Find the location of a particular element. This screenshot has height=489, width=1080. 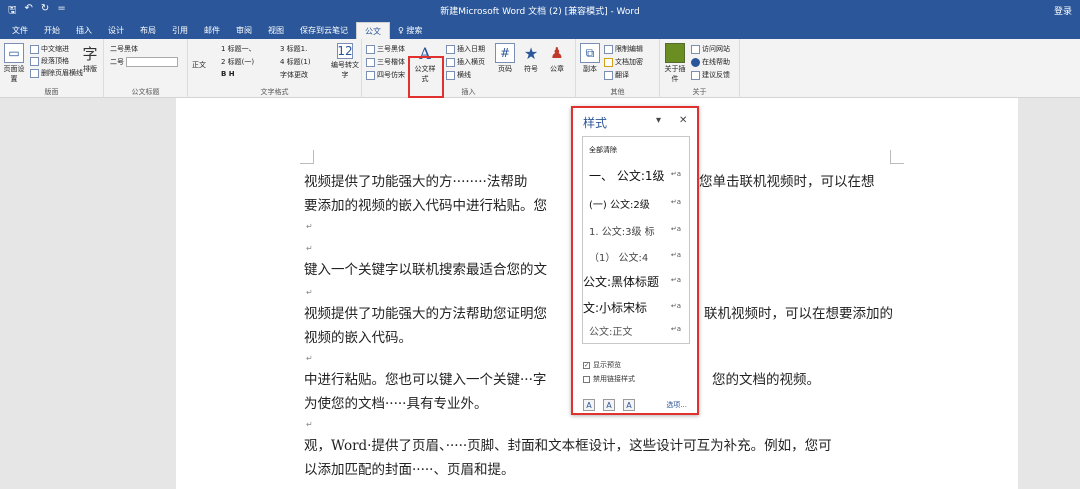

plugin-icon is located at coordinates (675, 53).